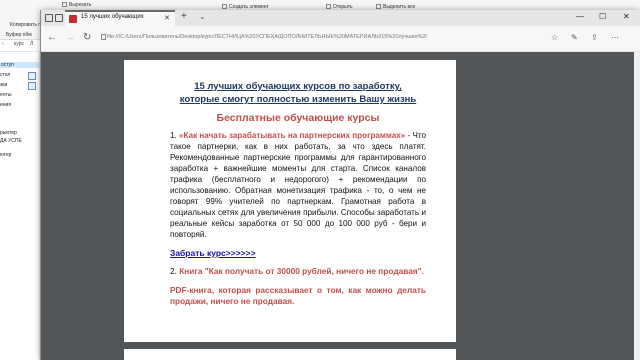 The image size is (640, 360). I want to click on minimize-button: —, so click(580, 16).